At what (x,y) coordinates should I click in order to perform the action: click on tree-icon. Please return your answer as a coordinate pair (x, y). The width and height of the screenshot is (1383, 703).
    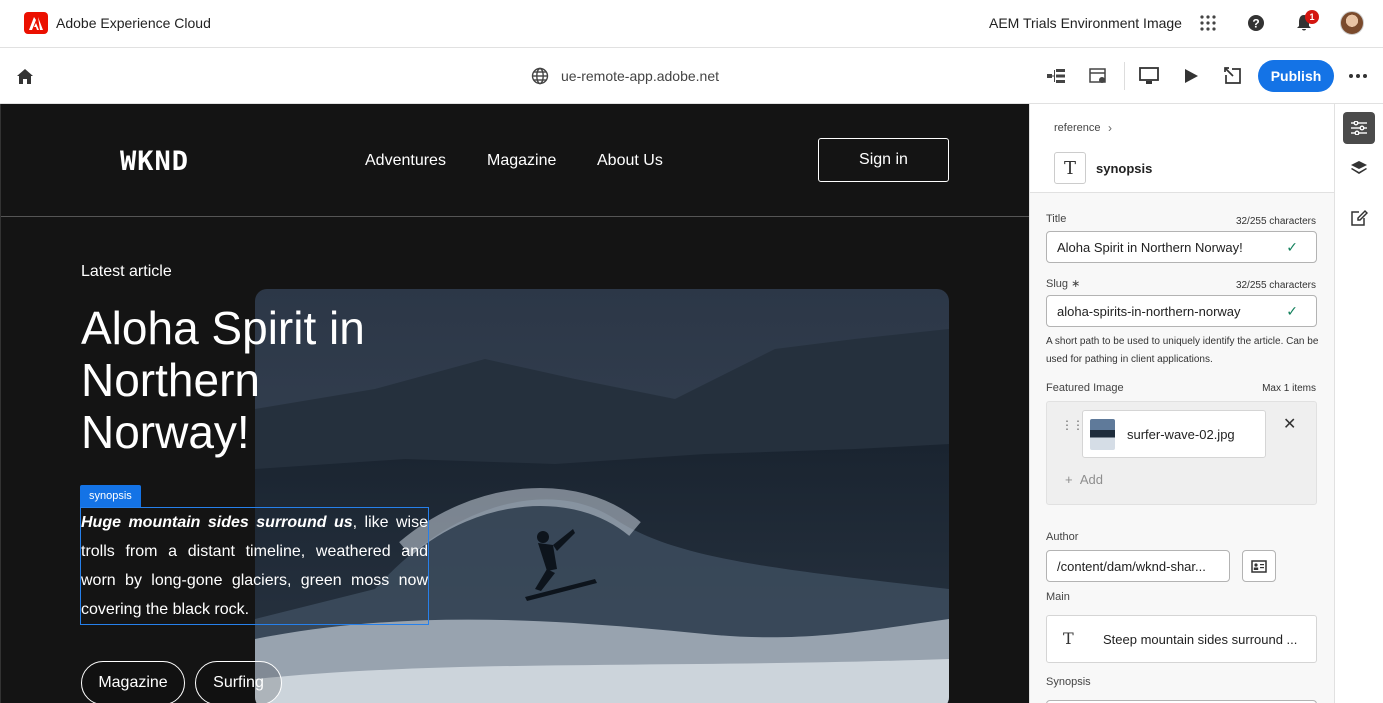
    Looking at the image, I should click on (1056, 76).